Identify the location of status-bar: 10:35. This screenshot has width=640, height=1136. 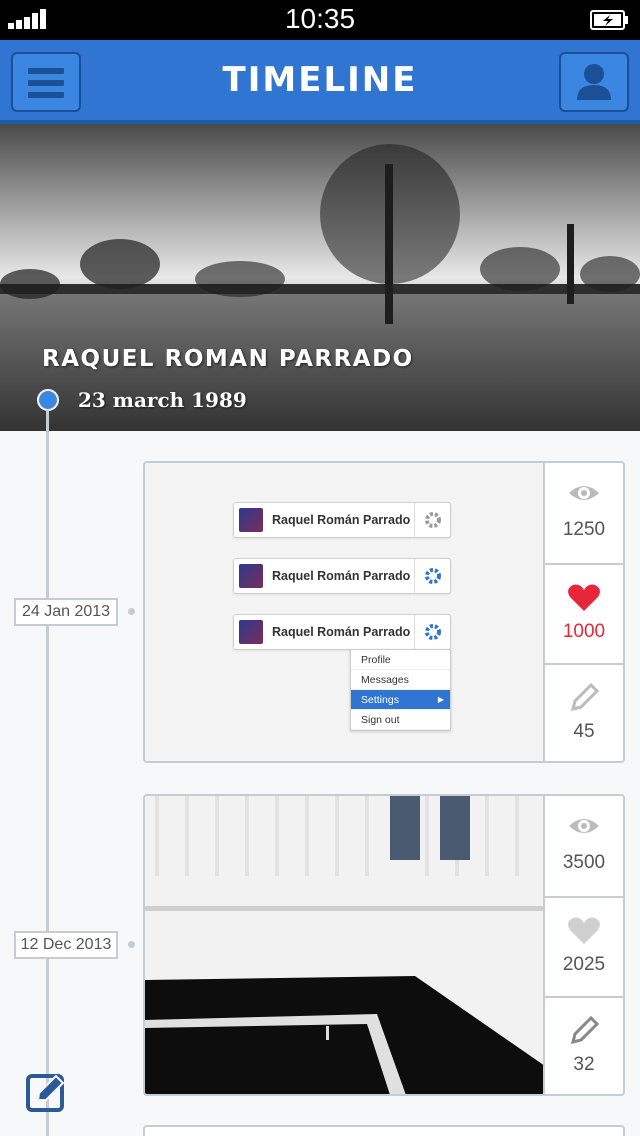
(320, 20).